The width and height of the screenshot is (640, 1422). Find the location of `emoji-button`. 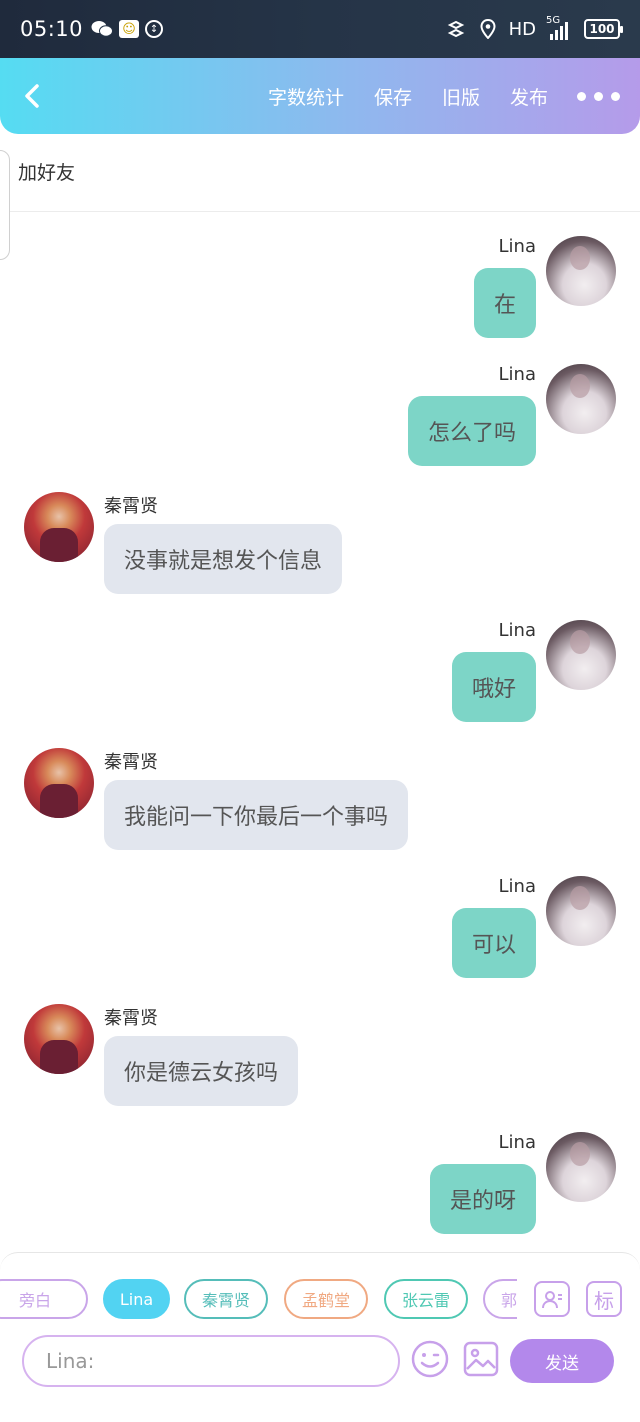

emoji-button is located at coordinates (430, 1359).